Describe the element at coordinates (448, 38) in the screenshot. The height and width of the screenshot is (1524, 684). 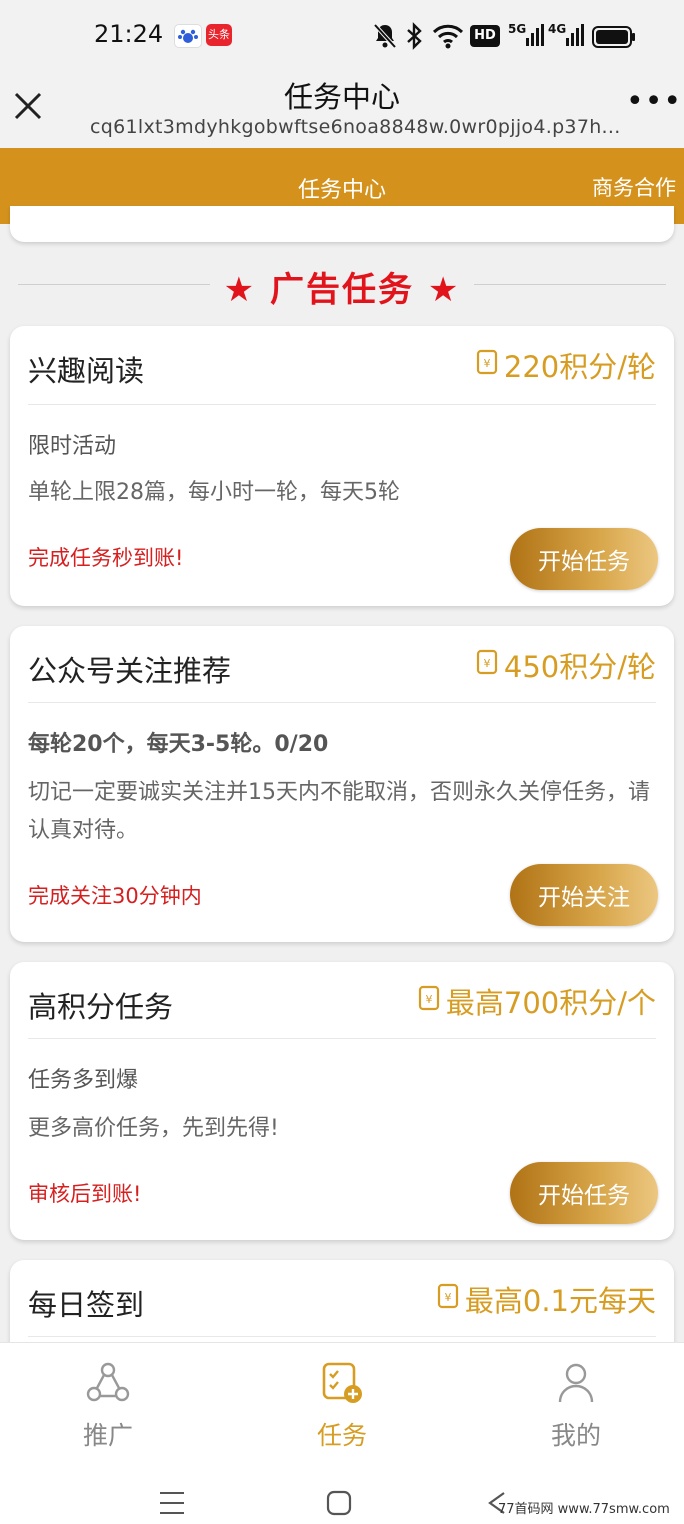
I see `wifi-icon` at that location.